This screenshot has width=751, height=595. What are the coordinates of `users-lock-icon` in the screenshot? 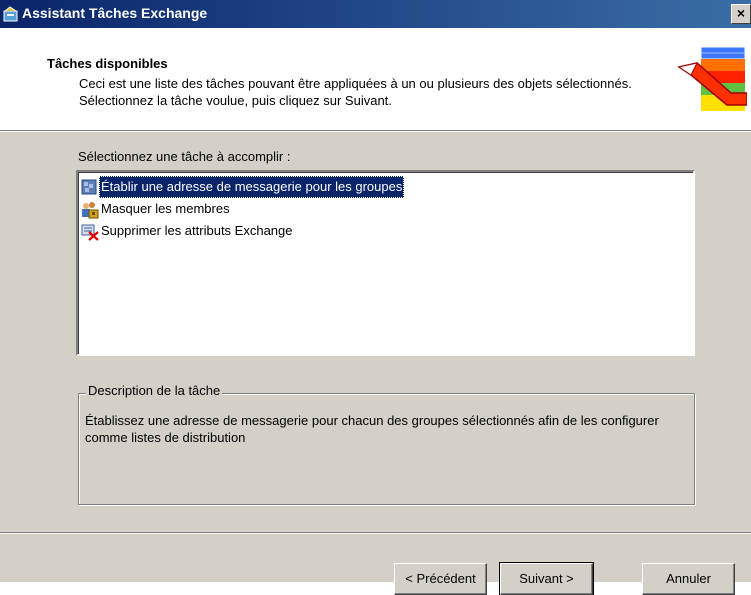 It's located at (90, 210).